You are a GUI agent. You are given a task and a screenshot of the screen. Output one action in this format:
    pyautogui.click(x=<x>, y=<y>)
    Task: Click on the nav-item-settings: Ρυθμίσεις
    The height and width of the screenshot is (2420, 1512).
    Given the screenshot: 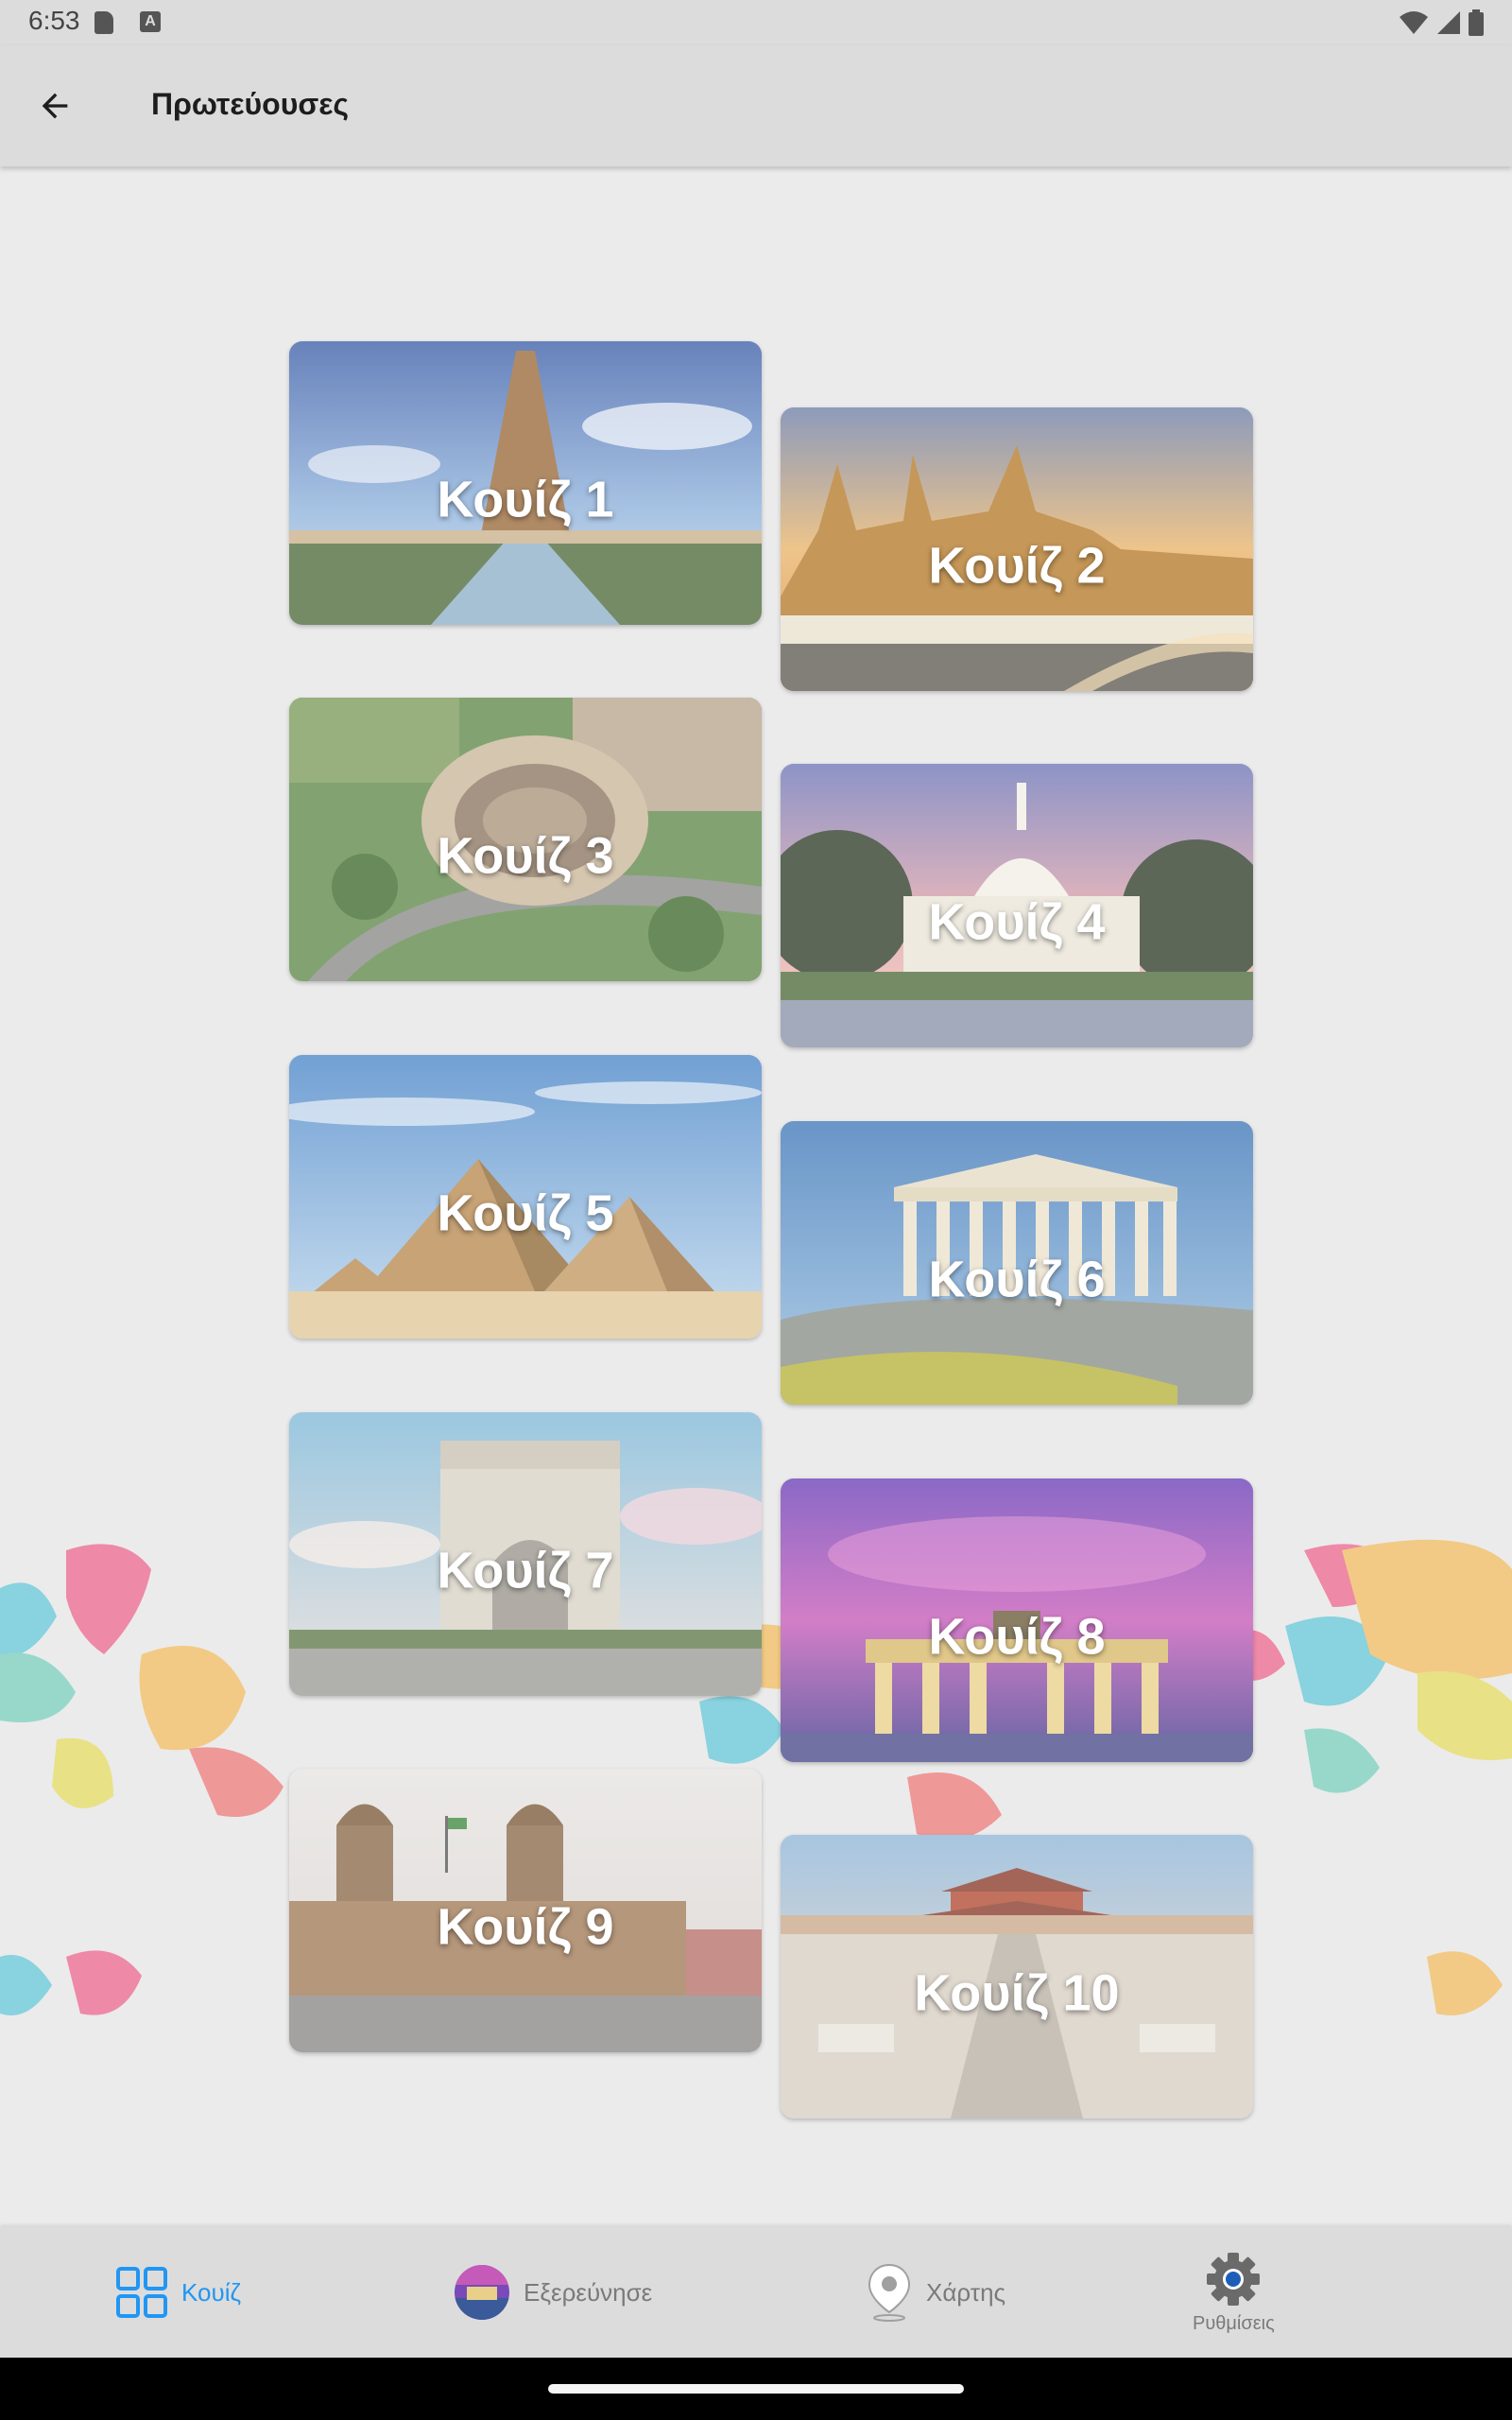 What is the action you would take?
    pyautogui.click(x=1234, y=2292)
    